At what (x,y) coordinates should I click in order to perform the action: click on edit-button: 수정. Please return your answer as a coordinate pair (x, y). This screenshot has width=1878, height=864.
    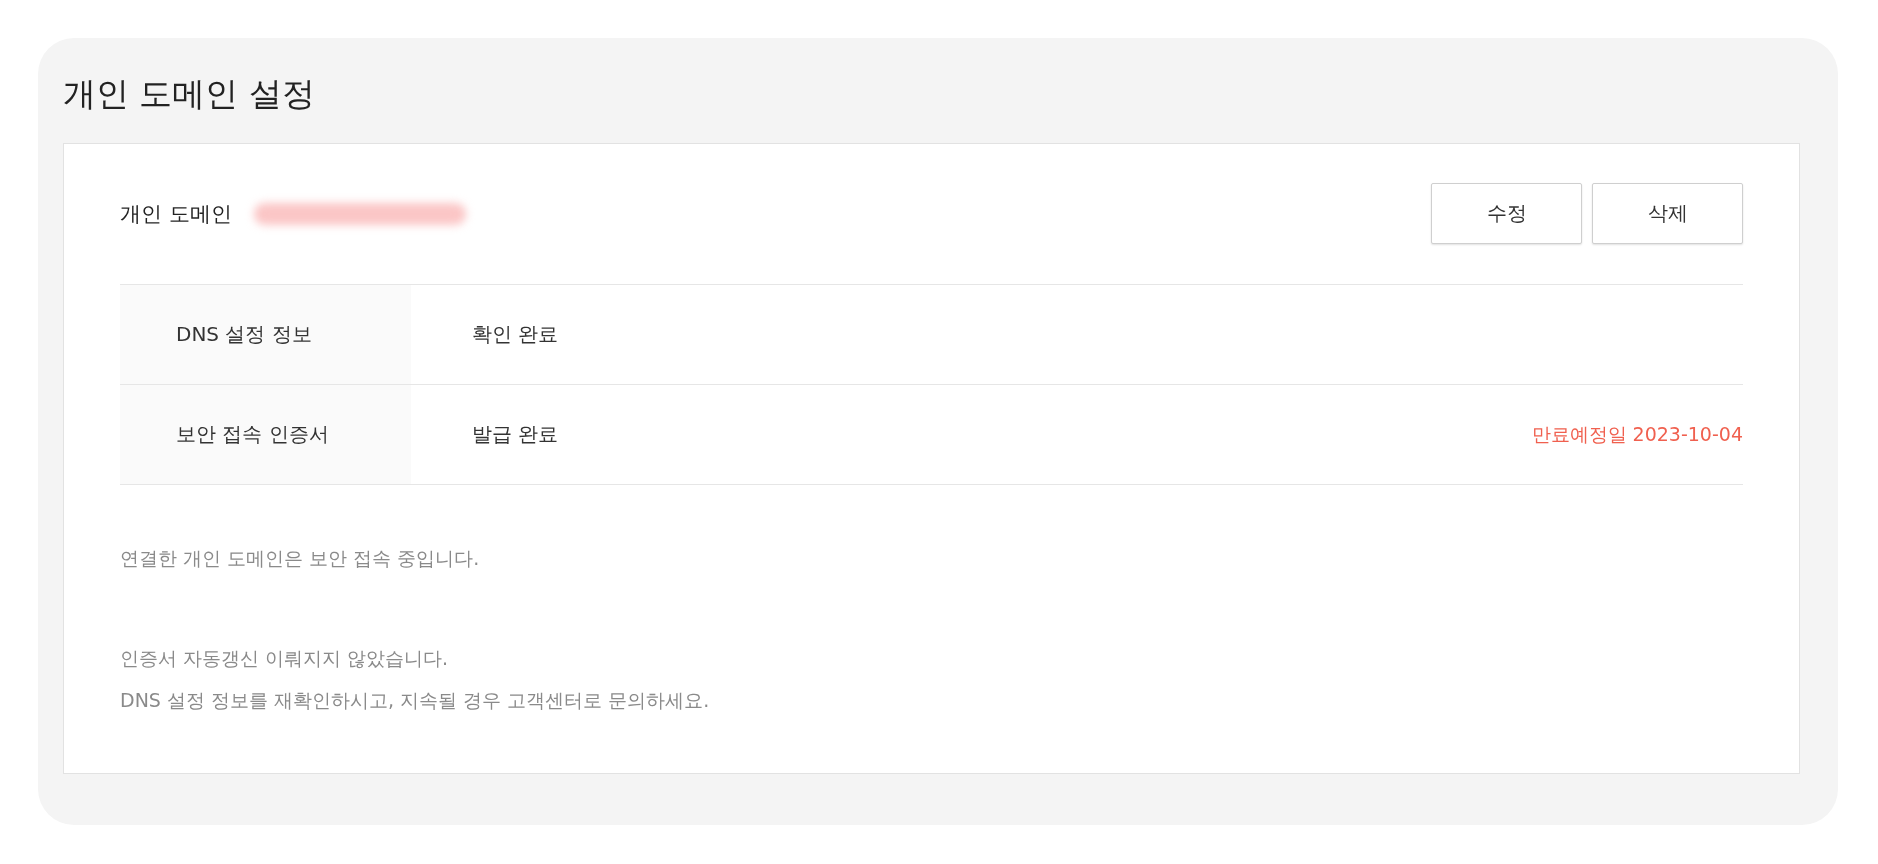
    Looking at the image, I should click on (1506, 213).